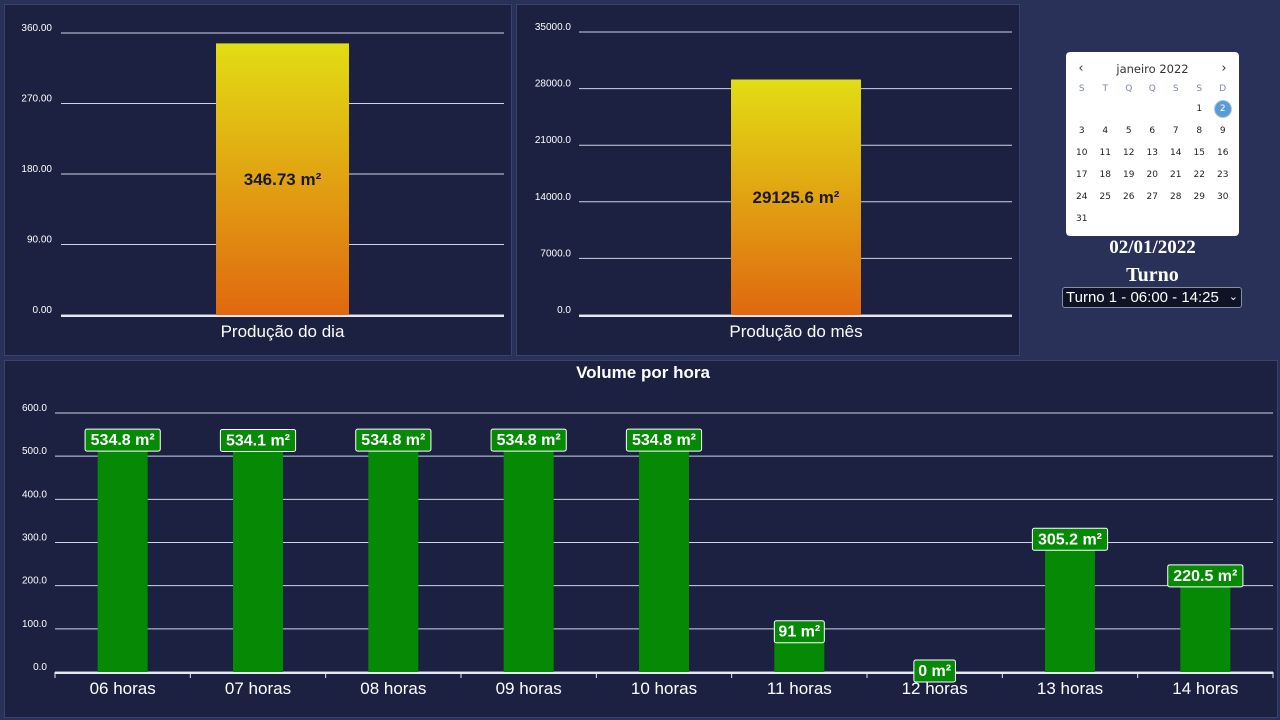  What do you see at coordinates (1200, 153) in the screenshot?
I see `calendar-day: 15` at bounding box center [1200, 153].